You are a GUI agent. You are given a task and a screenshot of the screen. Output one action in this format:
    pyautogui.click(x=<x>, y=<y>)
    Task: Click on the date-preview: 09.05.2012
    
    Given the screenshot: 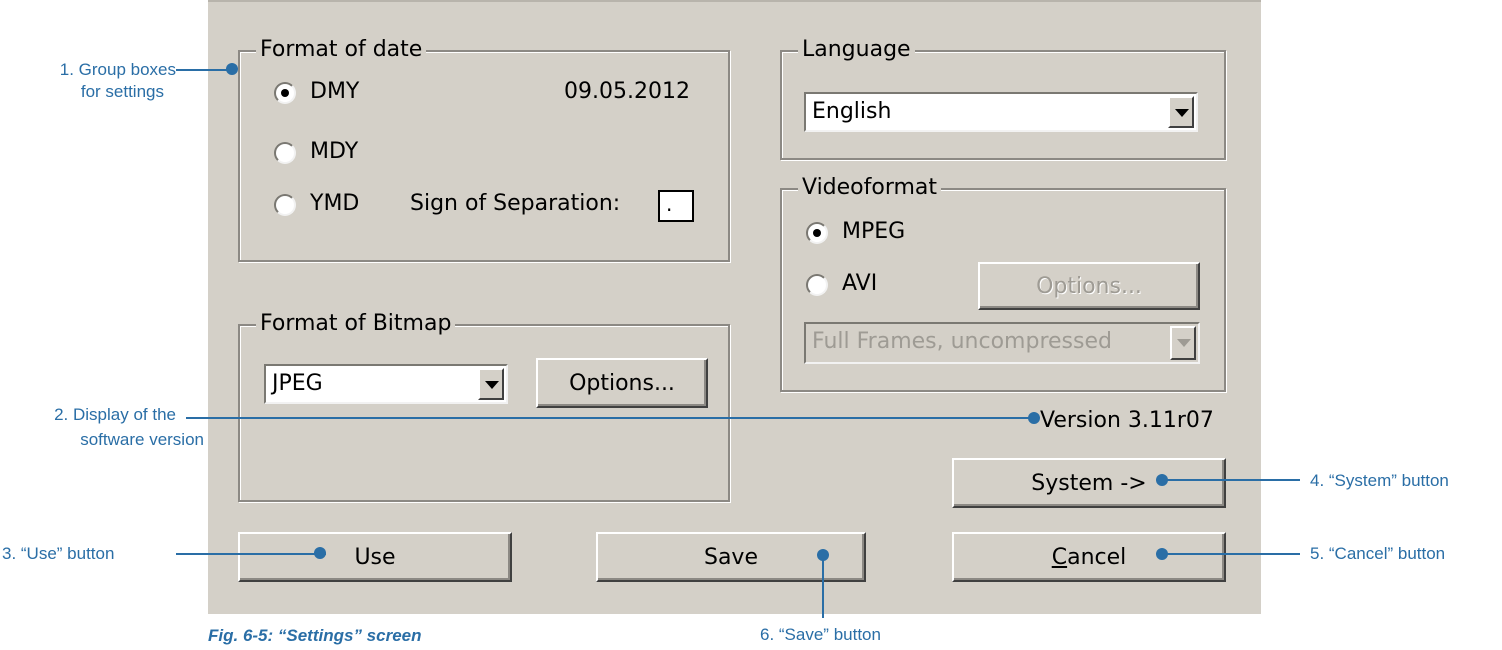 What is the action you would take?
    pyautogui.click(x=627, y=91)
    